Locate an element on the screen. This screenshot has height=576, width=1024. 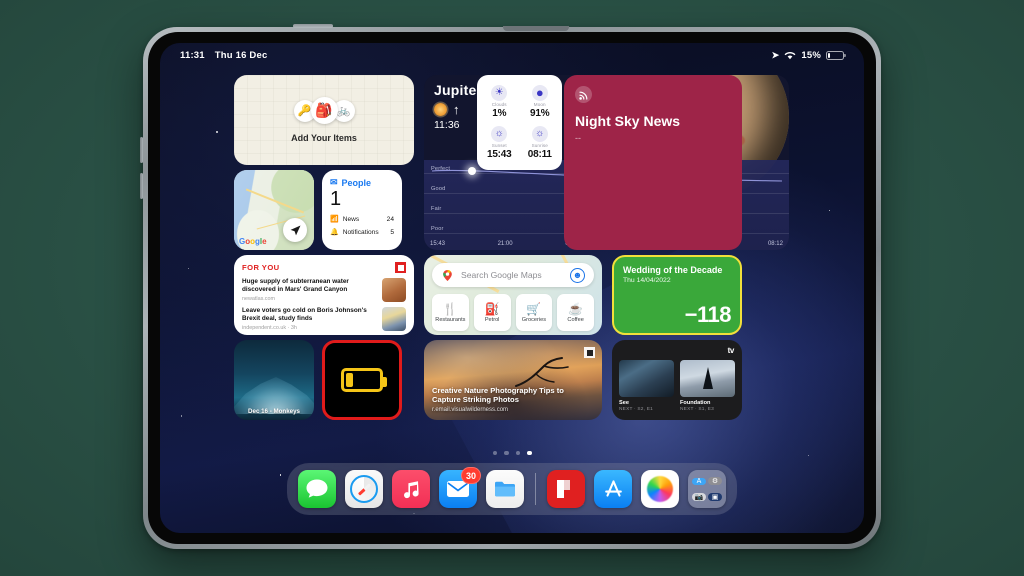
shortcut-groceries: 🛒 Groceries is located at coordinates (534, 312).